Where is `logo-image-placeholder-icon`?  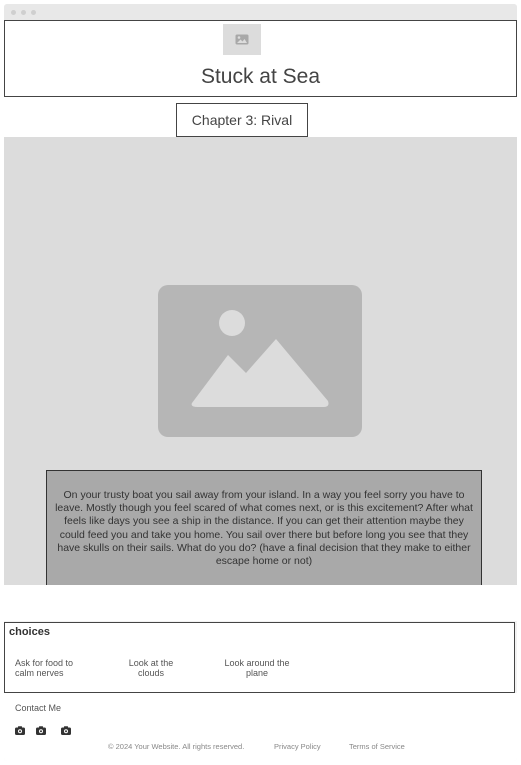
logo-image-placeholder-icon is located at coordinates (242, 39).